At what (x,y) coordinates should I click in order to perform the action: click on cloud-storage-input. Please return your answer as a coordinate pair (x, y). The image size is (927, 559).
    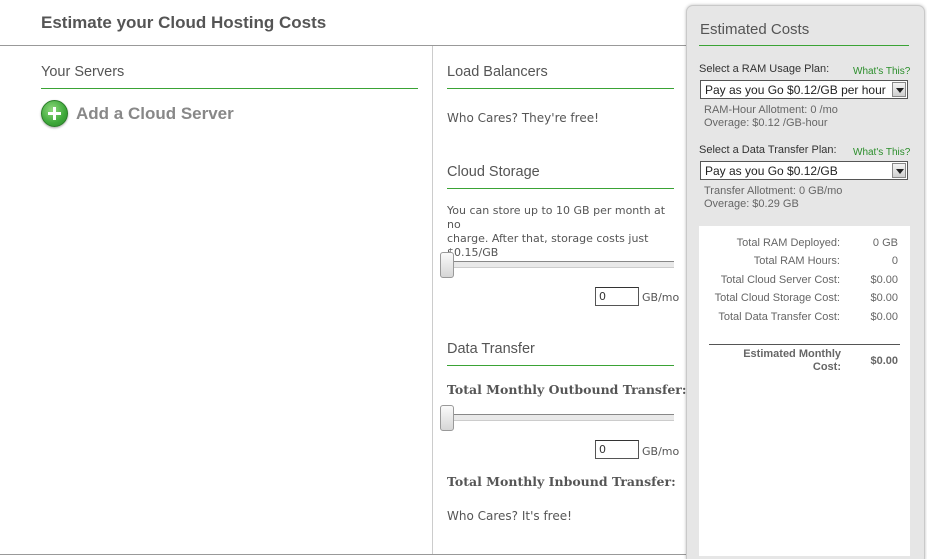
    Looking at the image, I should click on (617, 296).